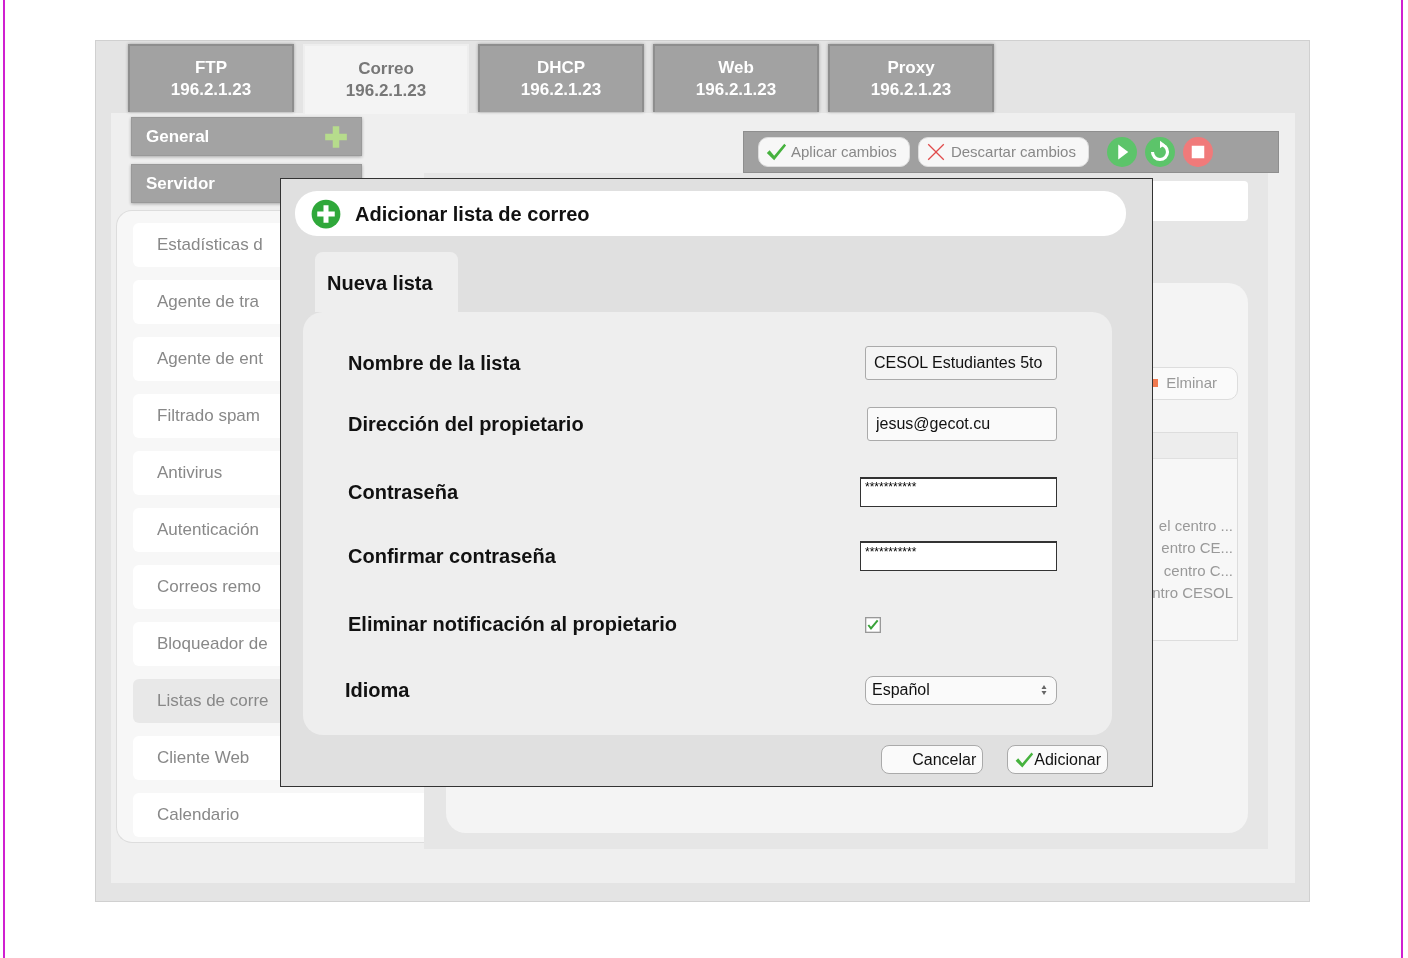 The image size is (1408, 958). Describe the element at coordinates (386, 79) in the screenshot. I see `server-tab: Correo 196.2.1.23` at that location.